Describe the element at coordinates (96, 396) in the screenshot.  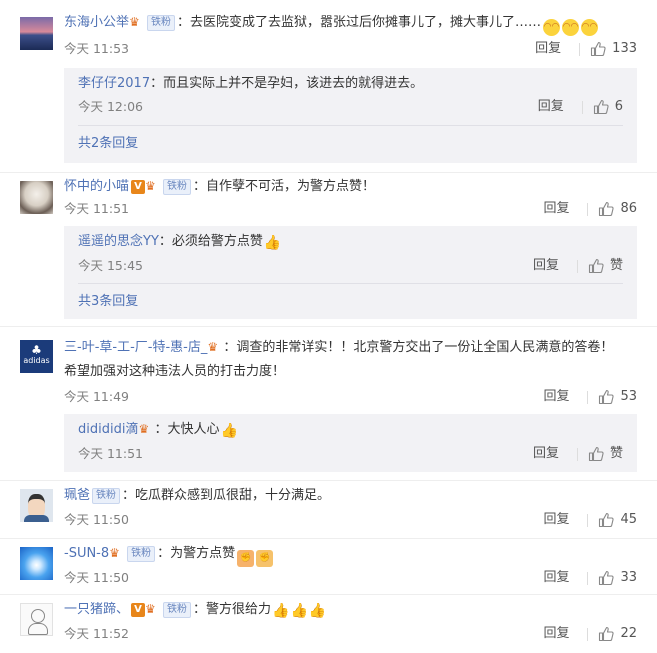
I see `comment-time: 今天 11:49` at that location.